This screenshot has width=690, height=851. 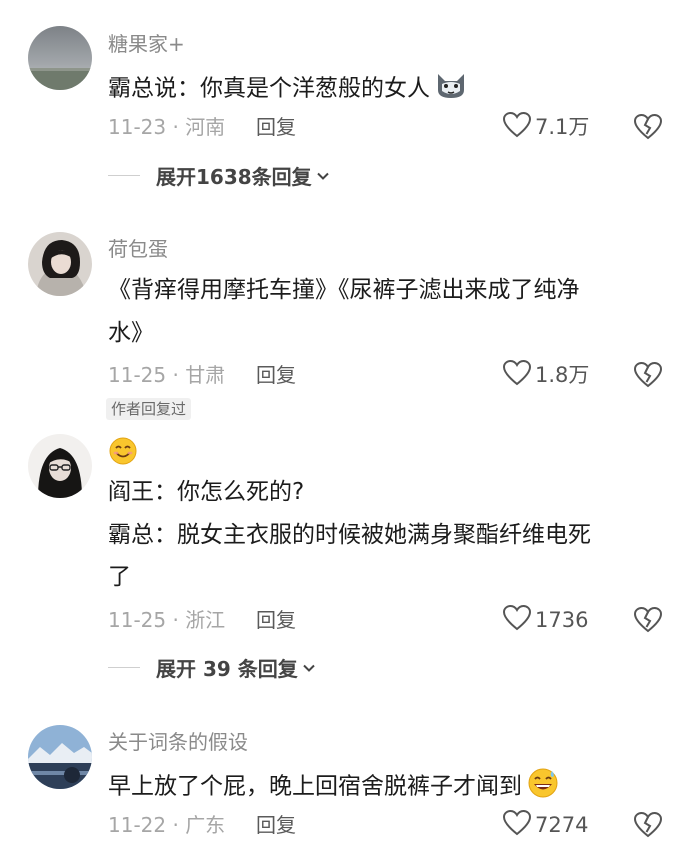 I want to click on comment-line: 了, so click(x=119, y=577).